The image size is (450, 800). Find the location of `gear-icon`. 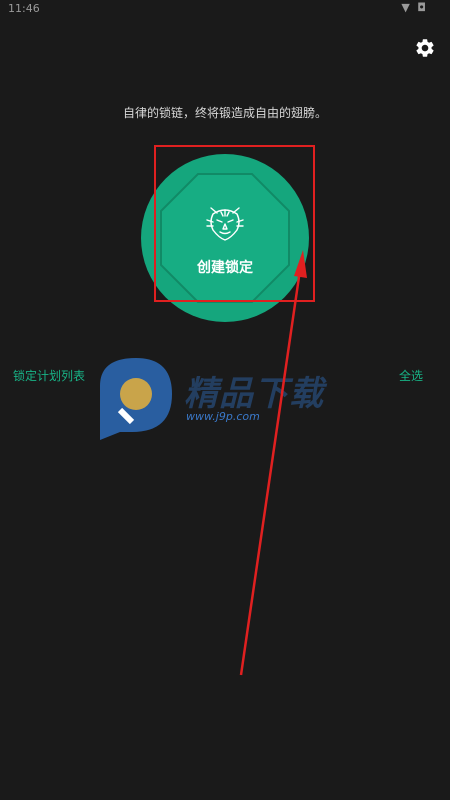

gear-icon is located at coordinates (425, 48).